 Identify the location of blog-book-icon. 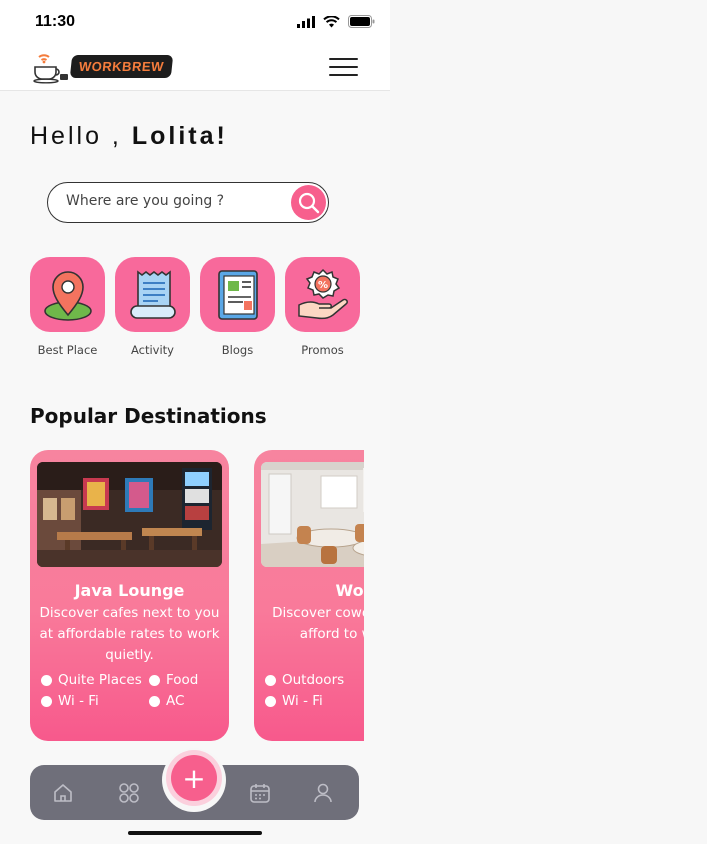
(237, 294).